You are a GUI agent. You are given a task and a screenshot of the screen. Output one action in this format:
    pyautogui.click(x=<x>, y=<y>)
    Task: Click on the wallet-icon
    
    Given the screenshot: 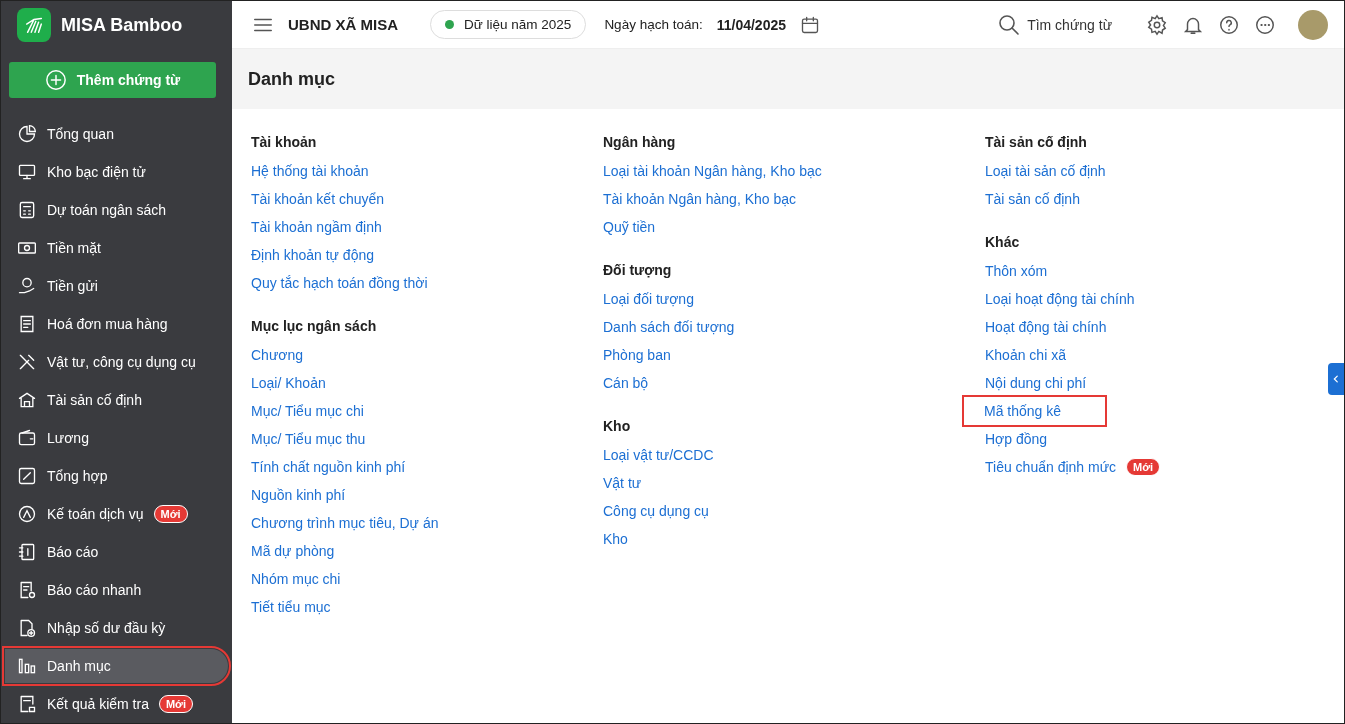 What is the action you would take?
    pyautogui.click(x=27, y=438)
    